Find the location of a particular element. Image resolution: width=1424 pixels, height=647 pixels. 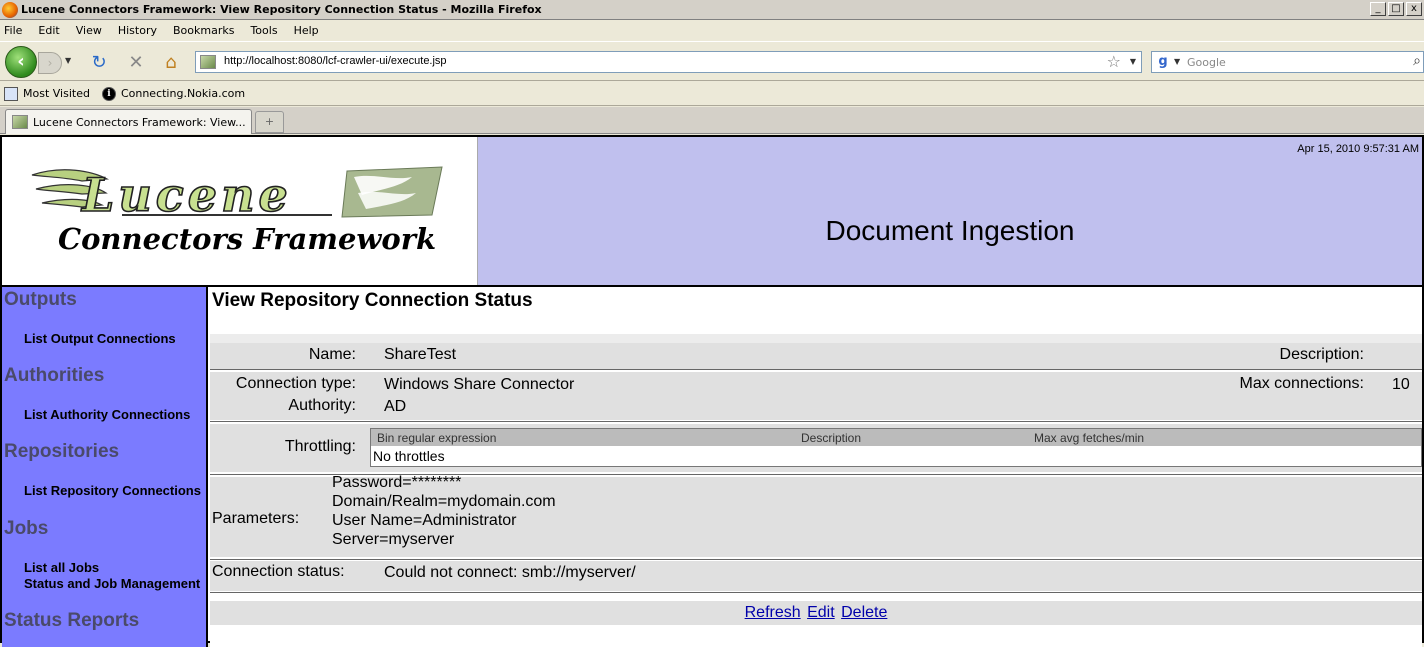

search-input: Google is located at coordinates (1206, 62).